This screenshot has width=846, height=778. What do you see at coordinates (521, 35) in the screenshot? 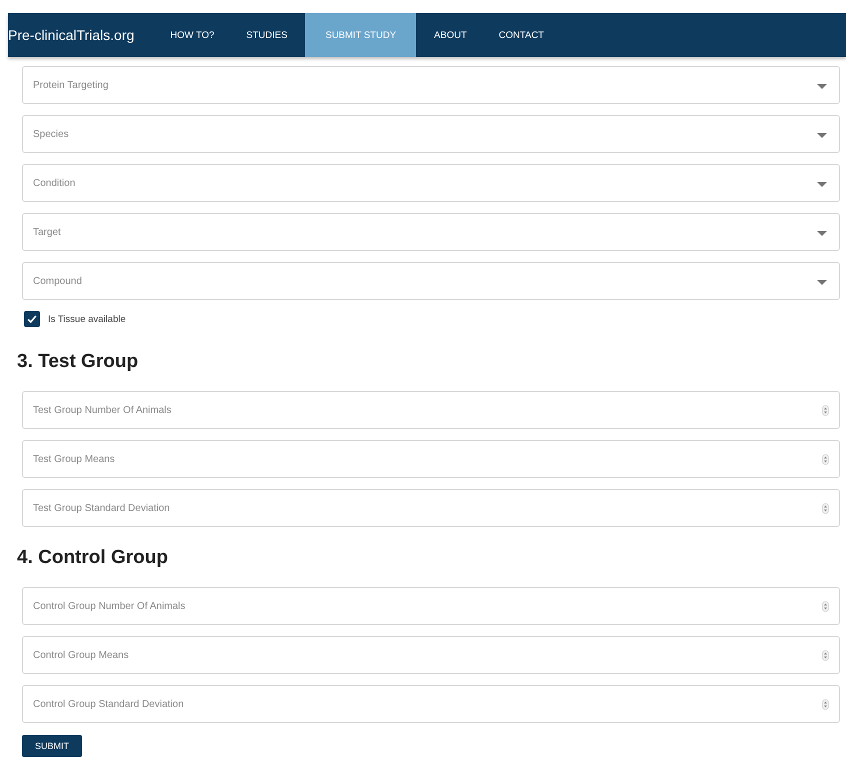
I see `nav-tab: CONTACT` at bounding box center [521, 35].